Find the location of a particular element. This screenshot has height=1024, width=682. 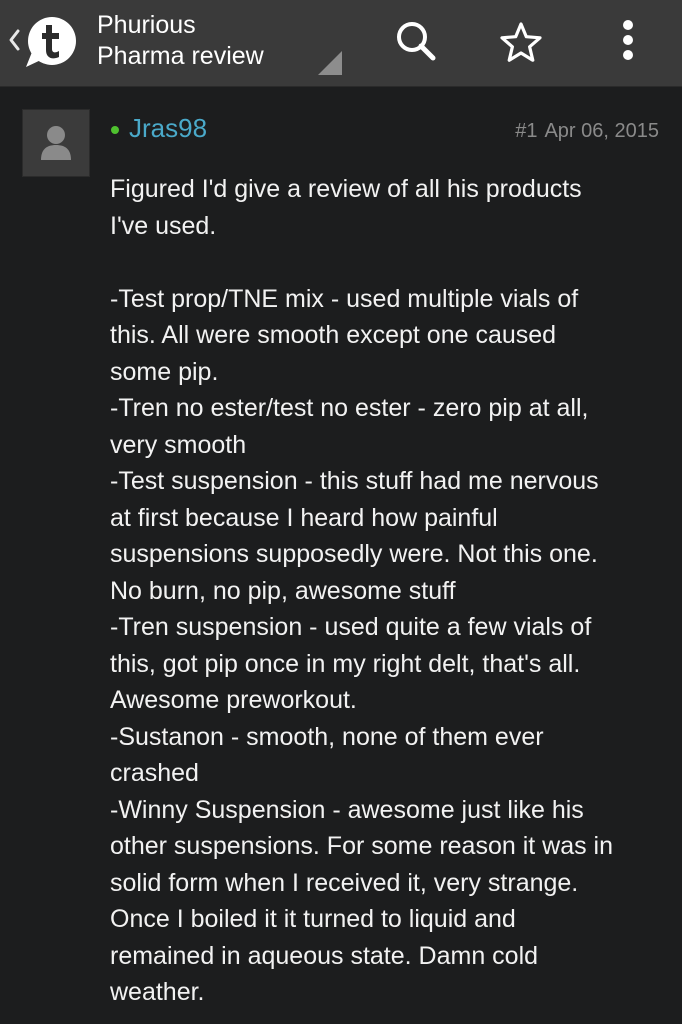

post-text-line: Once I boiled it it turned to liquid and is located at coordinates (313, 919).